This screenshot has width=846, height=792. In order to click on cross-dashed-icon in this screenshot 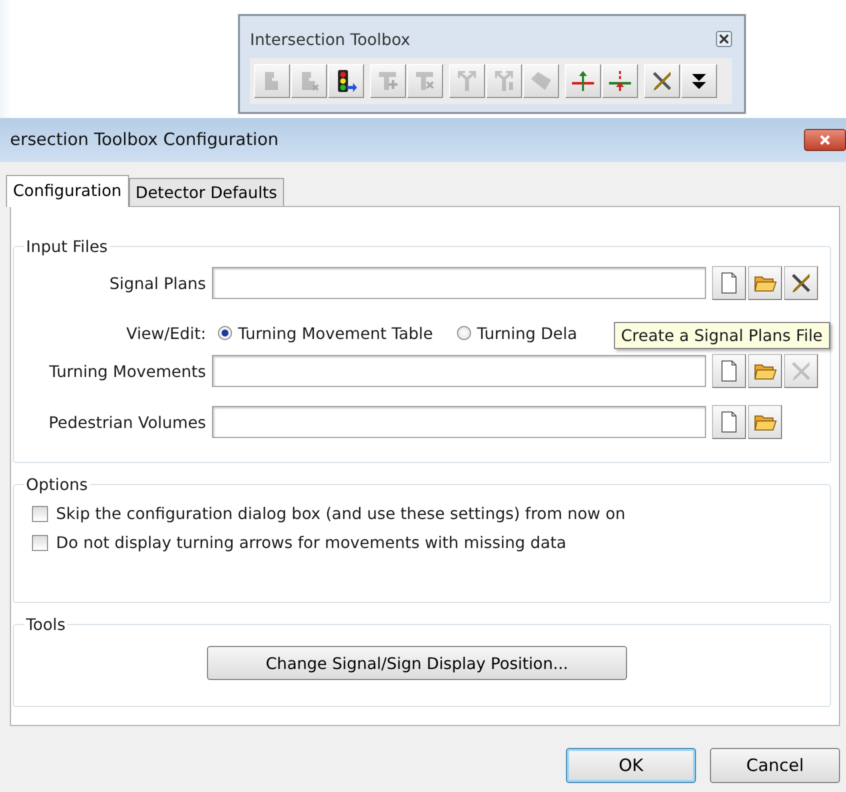, I will do `click(620, 81)`.